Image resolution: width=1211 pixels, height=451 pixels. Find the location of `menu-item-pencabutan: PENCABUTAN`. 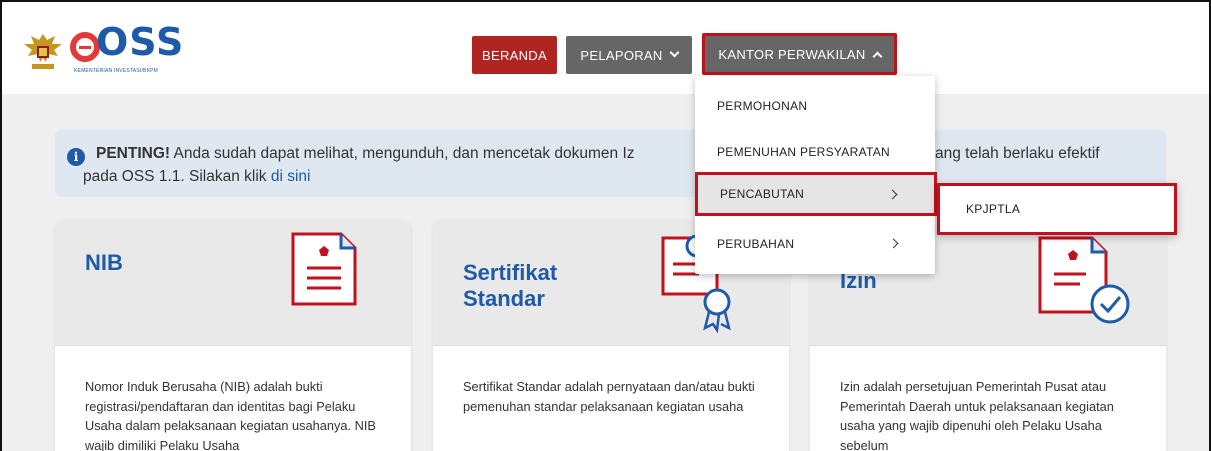

menu-item-pencabutan: PENCABUTAN is located at coordinates (816, 194).